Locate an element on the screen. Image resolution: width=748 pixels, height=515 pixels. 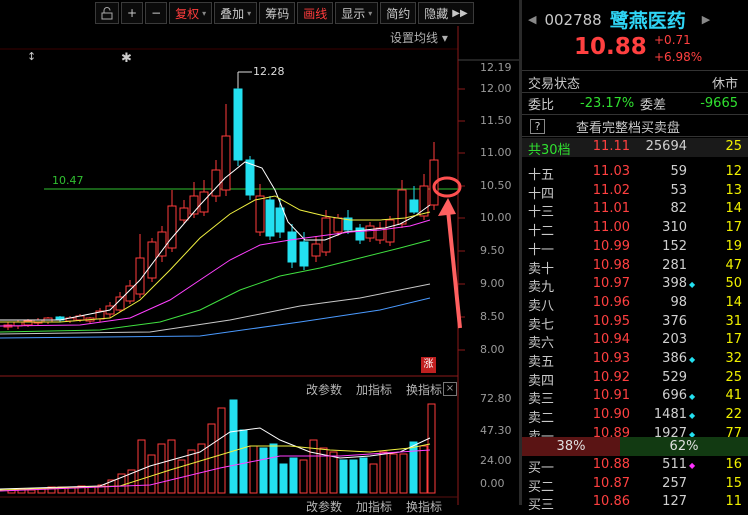
order-cnt: 25 is located at coordinates (733, 377).